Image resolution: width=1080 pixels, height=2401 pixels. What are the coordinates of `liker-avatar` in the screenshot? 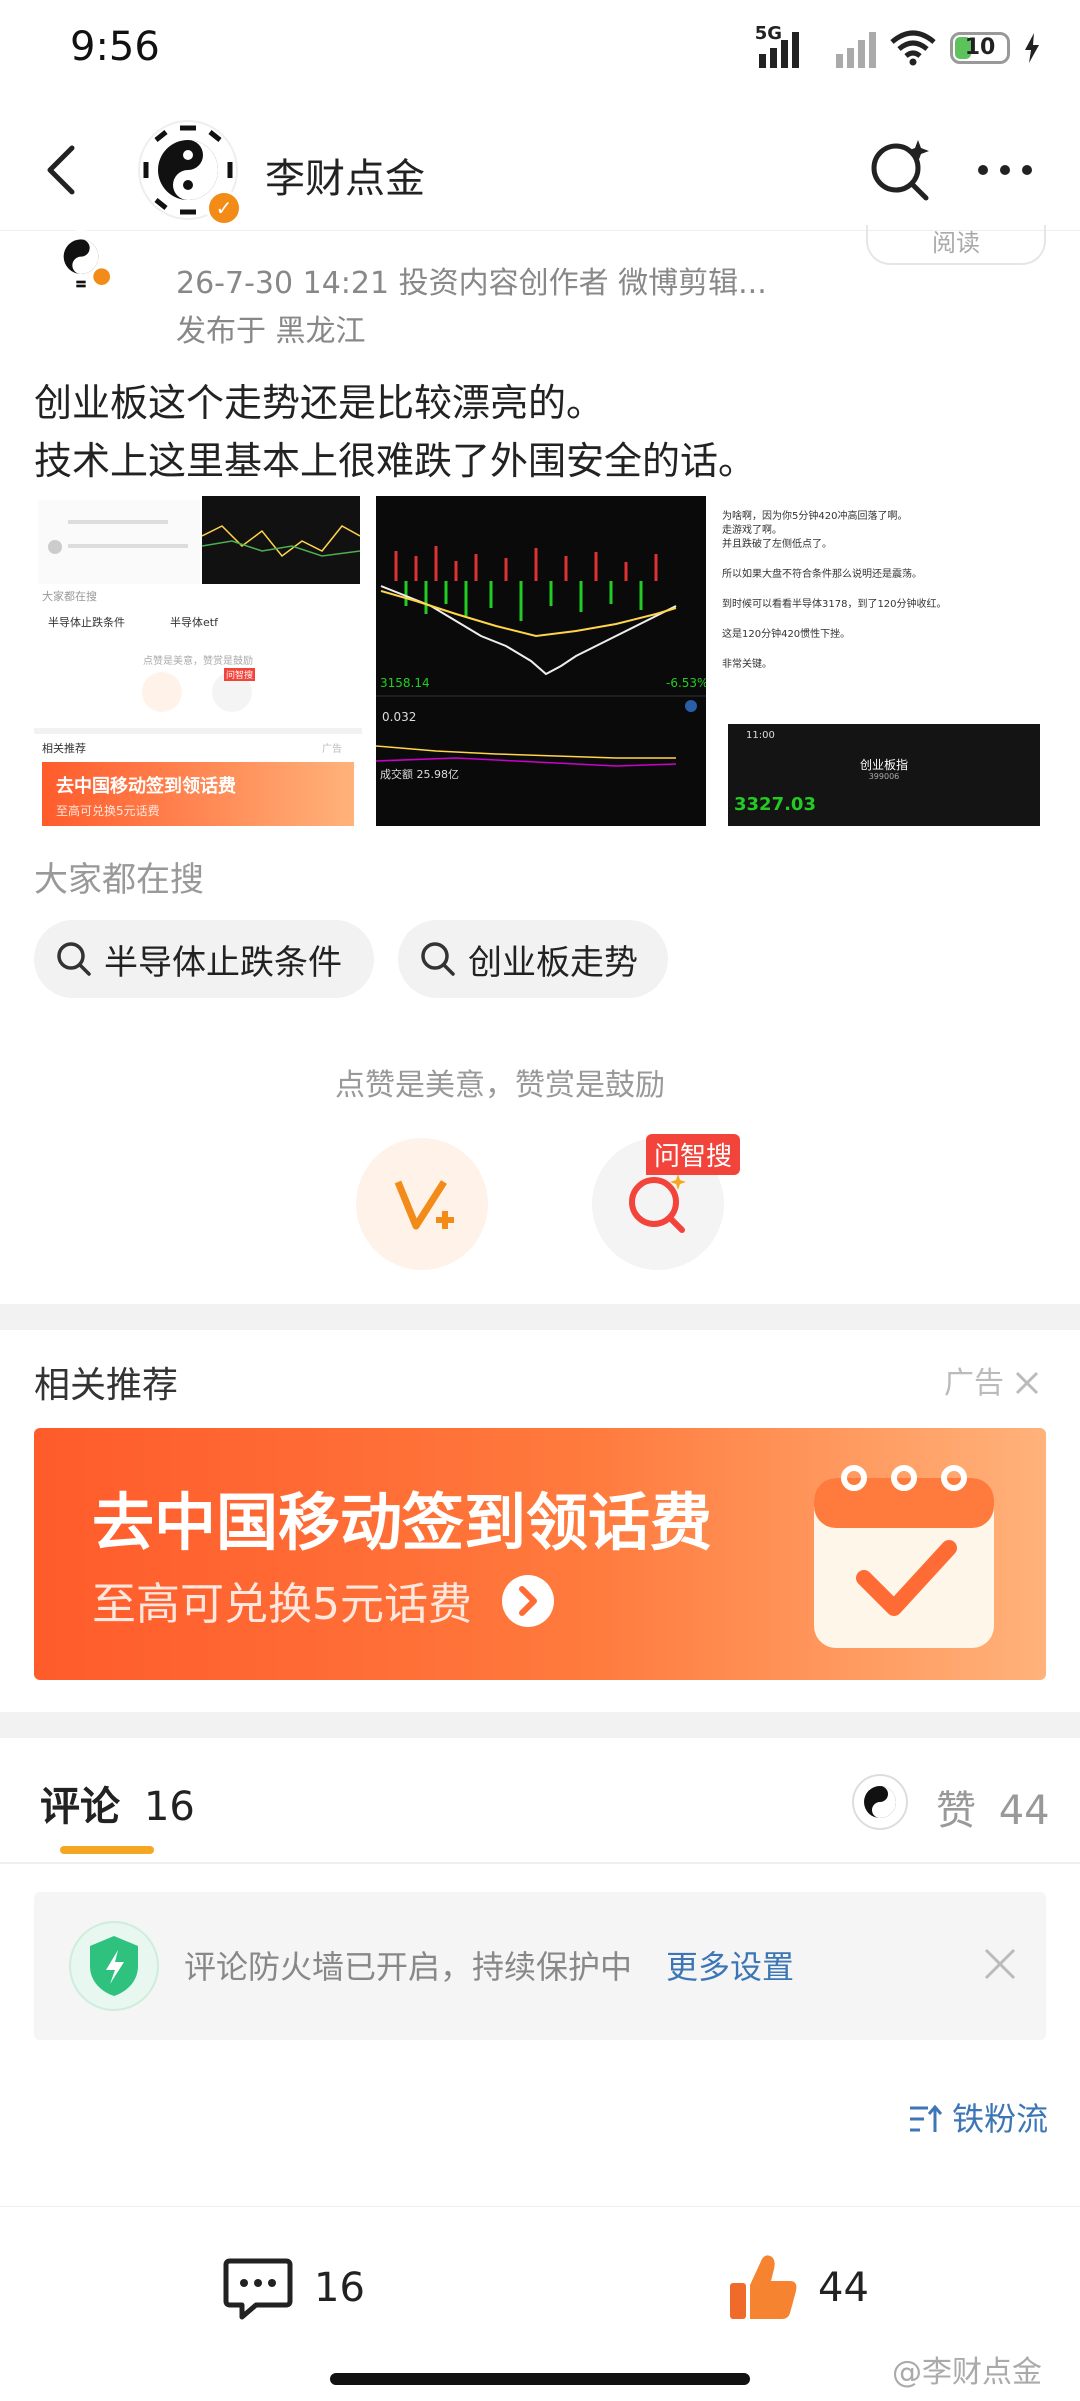 It's located at (880, 1802).